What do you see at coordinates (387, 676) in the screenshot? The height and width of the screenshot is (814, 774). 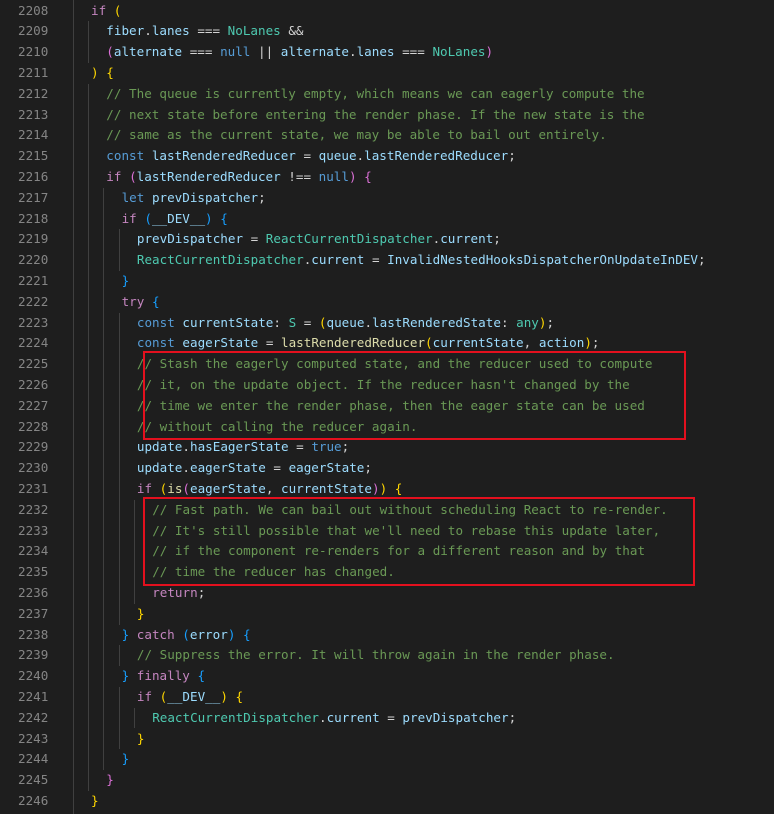 I see `code-line: 2240} finally {` at bounding box center [387, 676].